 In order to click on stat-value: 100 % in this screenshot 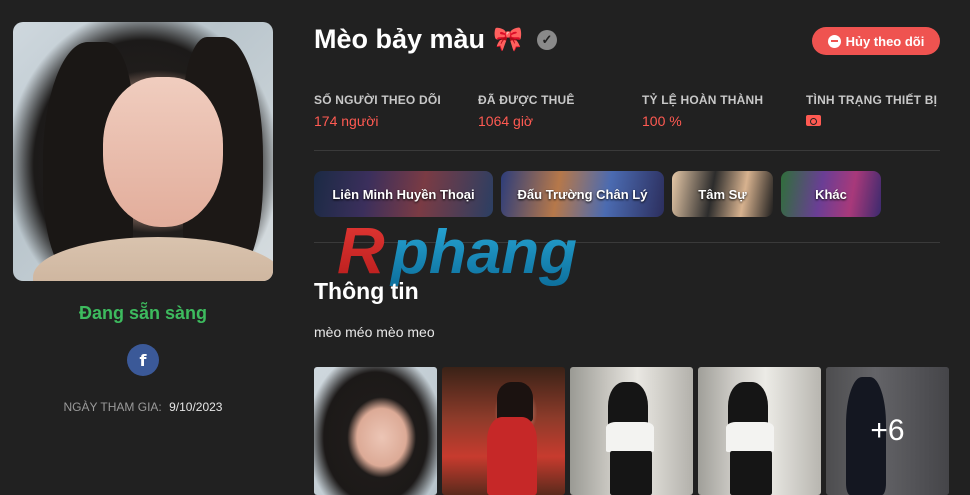, I will do `click(662, 121)`.